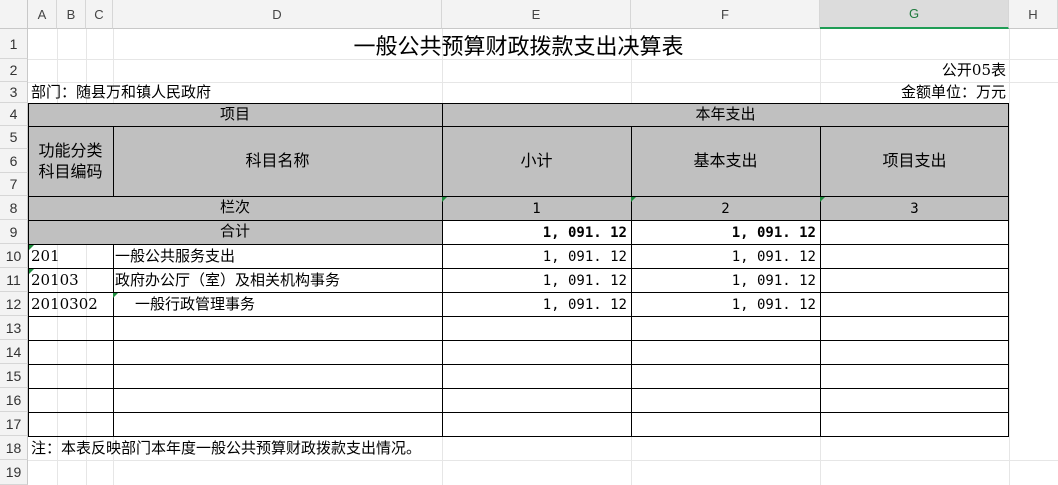  I want to click on row-header-7: 7, so click(14, 184).